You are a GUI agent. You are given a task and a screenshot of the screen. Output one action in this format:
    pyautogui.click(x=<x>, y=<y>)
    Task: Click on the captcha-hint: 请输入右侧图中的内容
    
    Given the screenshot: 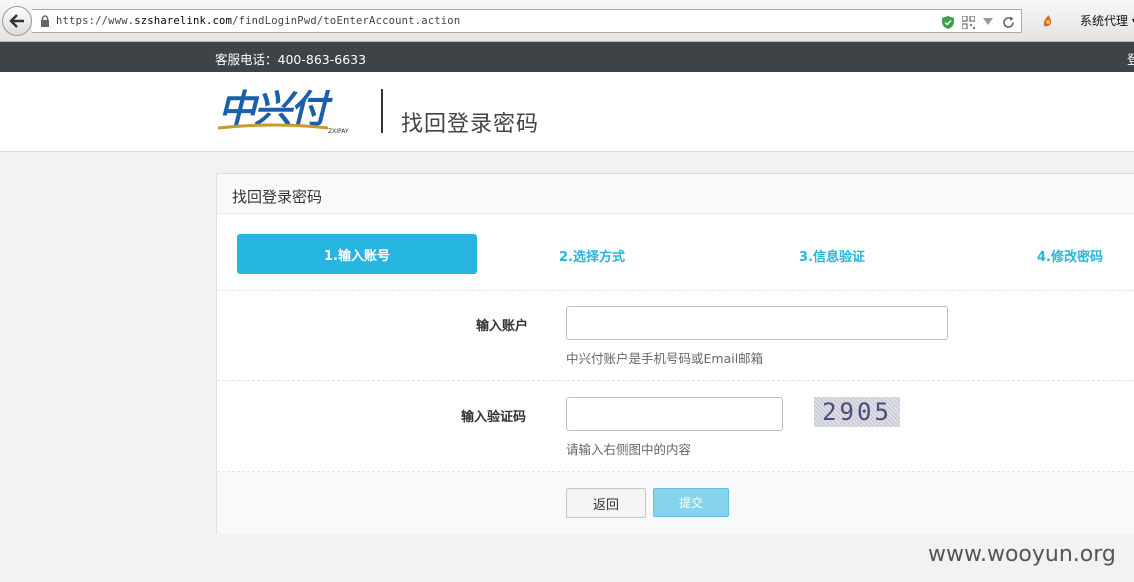 What is the action you would take?
    pyautogui.click(x=629, y=449)
    